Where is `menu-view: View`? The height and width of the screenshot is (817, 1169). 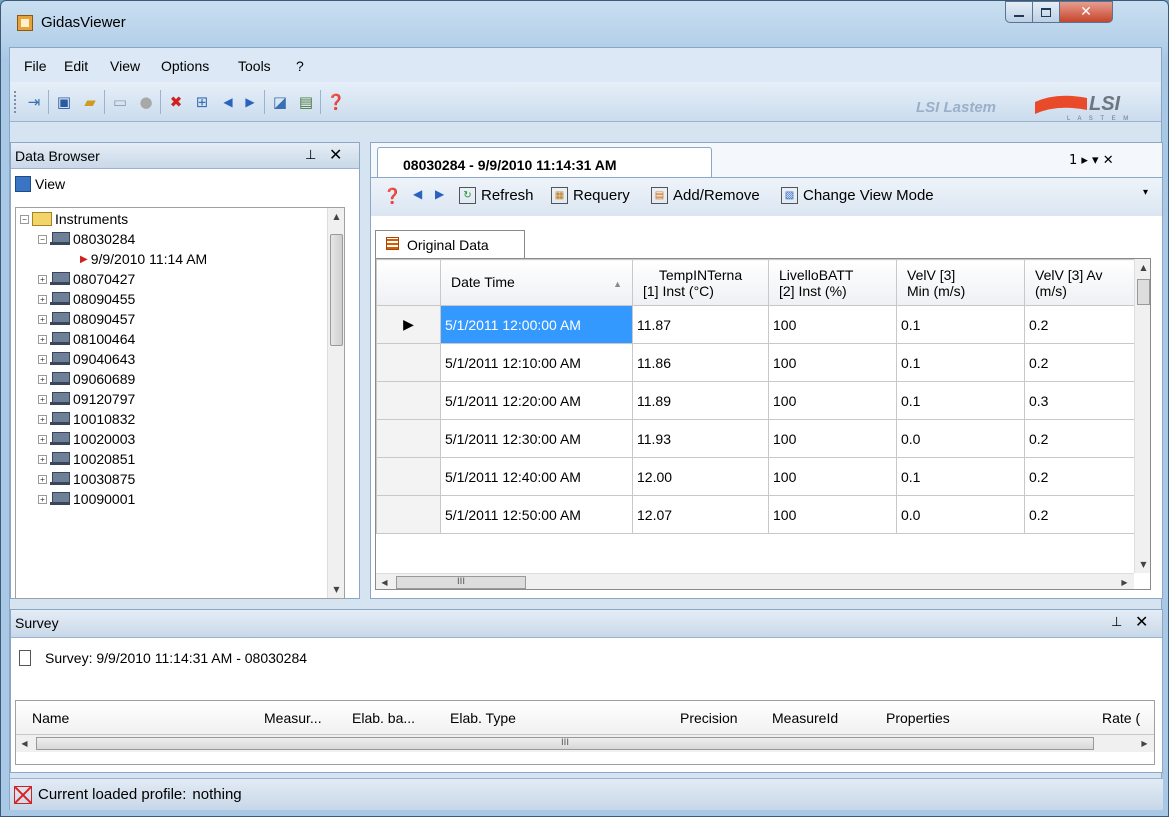 menu-view: View is located at coordinates (125, 66).